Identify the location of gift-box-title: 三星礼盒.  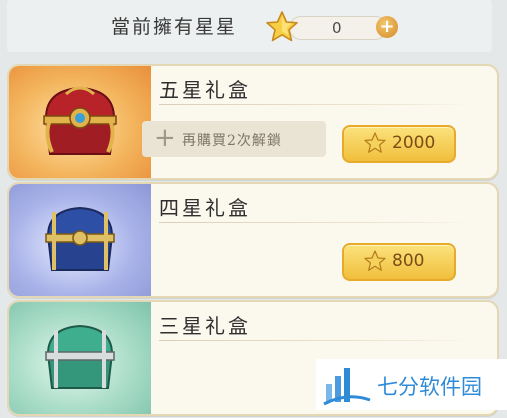
(205, 326).